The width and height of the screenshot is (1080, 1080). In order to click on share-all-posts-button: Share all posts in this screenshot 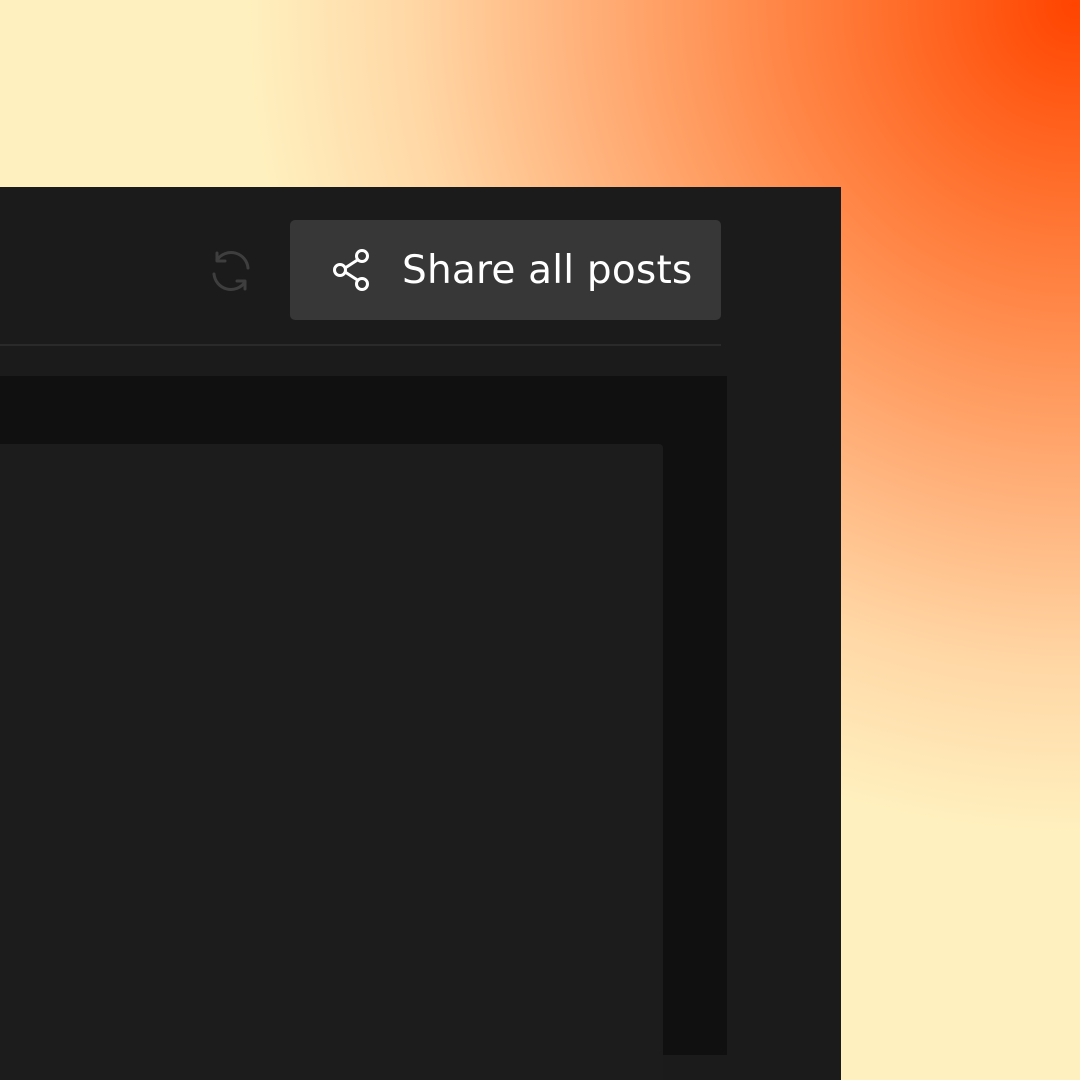, I will do `click(505, 270)`.